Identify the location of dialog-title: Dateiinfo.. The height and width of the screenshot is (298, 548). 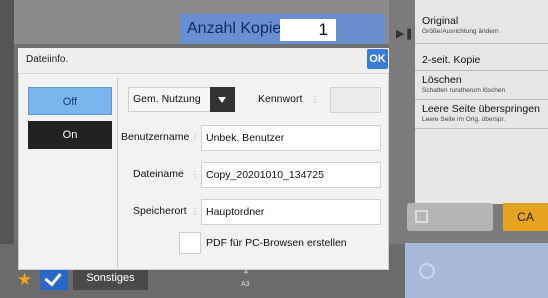
(47, 59).